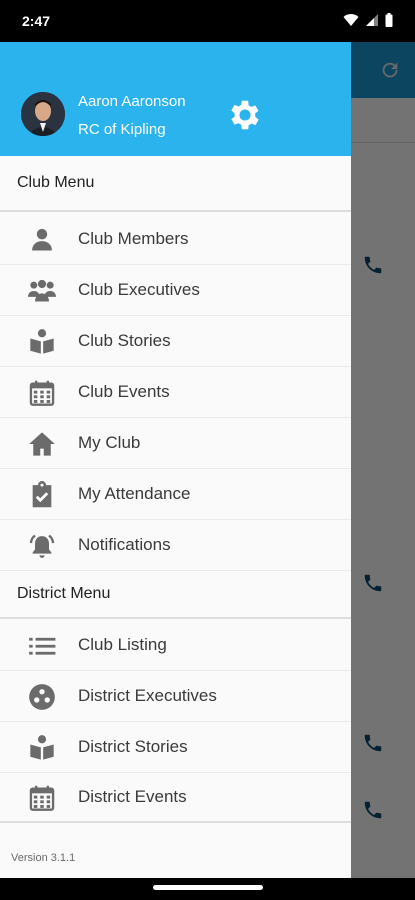  Describe the element at coordinates (43, 858) in the screenshot. I see `version-text: Version 3.1.1` at that location.